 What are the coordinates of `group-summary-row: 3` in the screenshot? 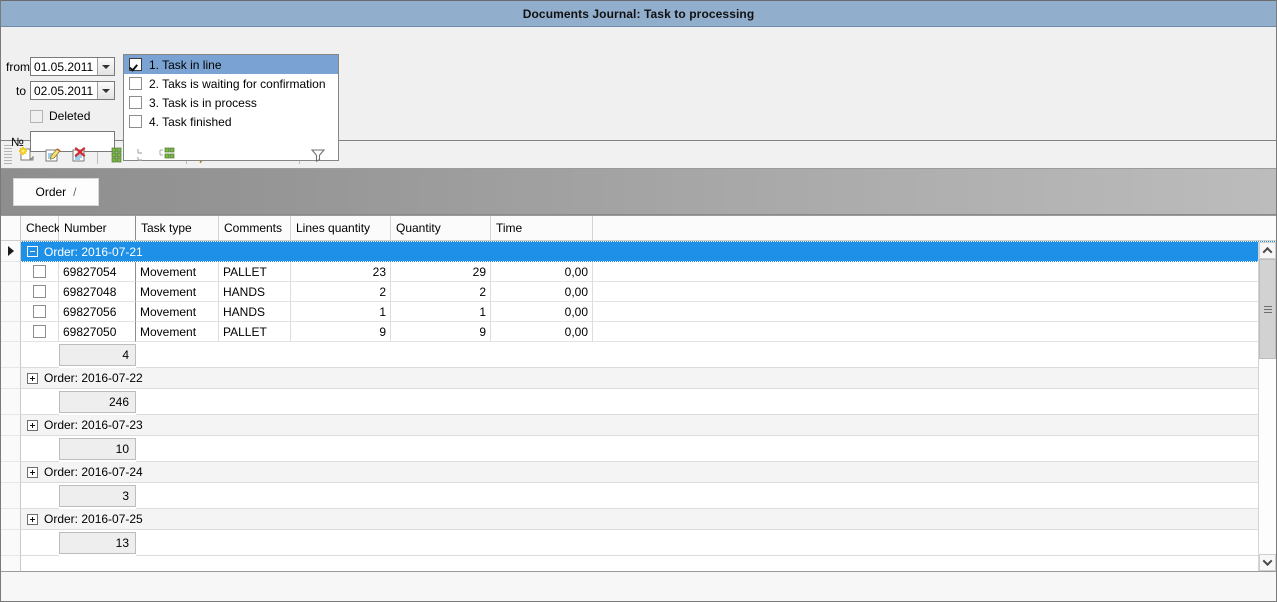 It's located at (638, 496).